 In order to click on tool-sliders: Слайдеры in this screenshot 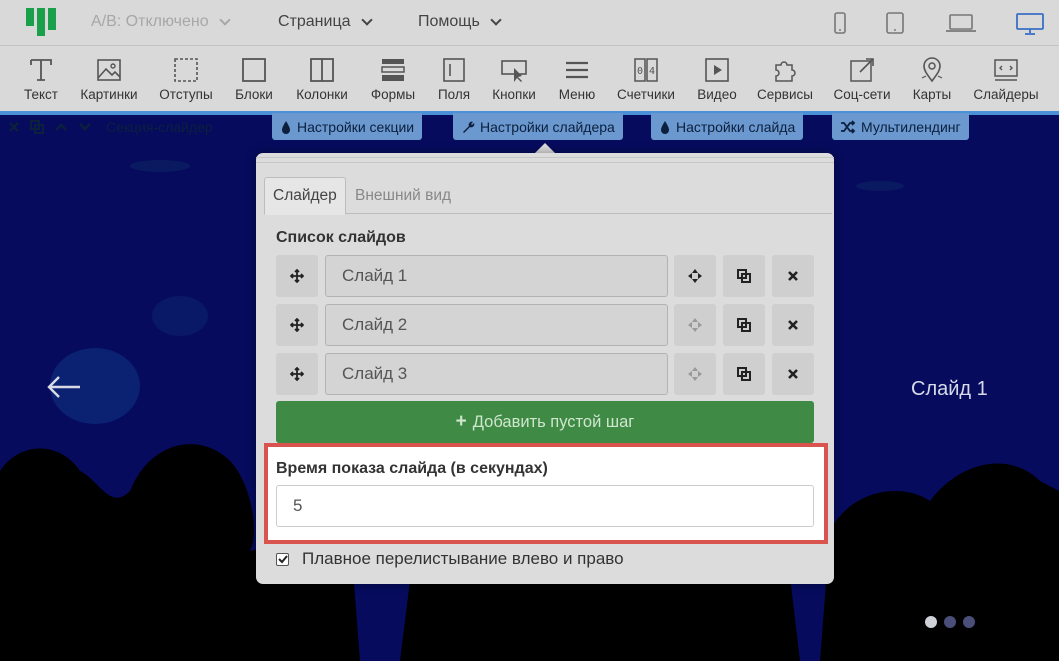, I will do `click(1006, 78)`.